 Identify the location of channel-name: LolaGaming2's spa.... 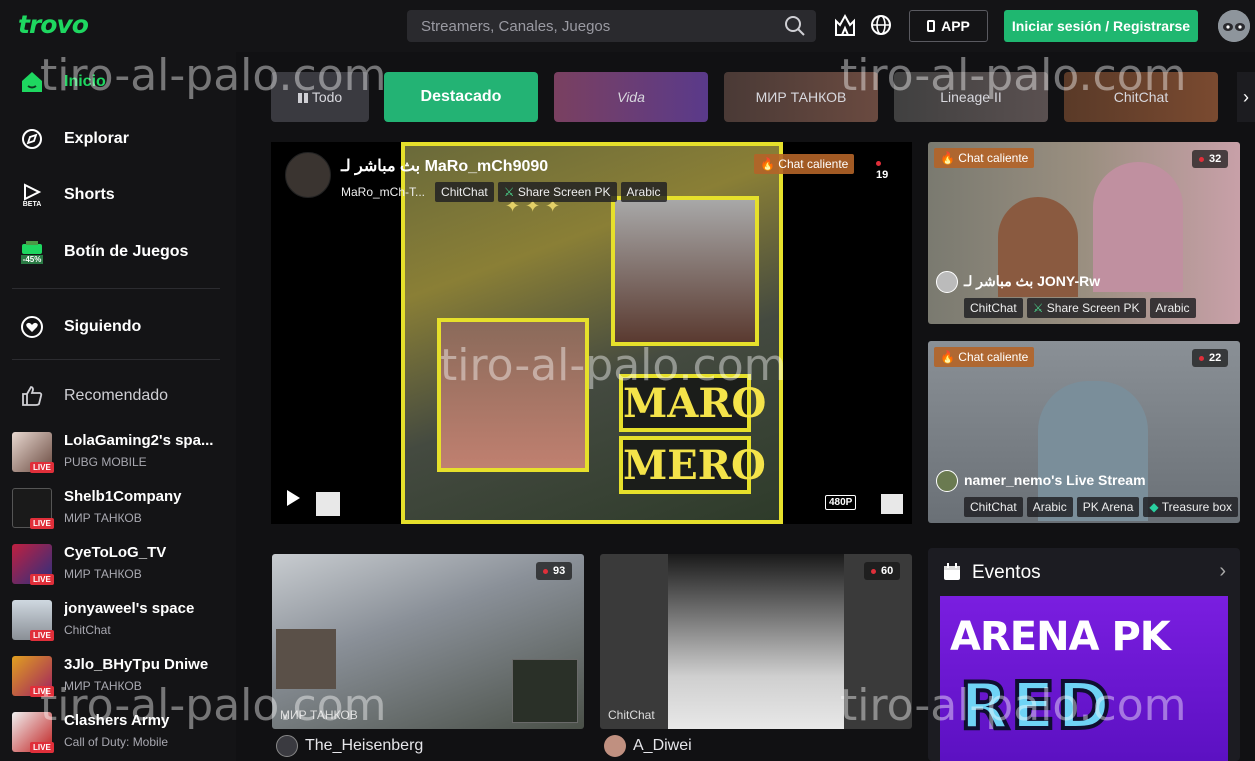
(139, 440).